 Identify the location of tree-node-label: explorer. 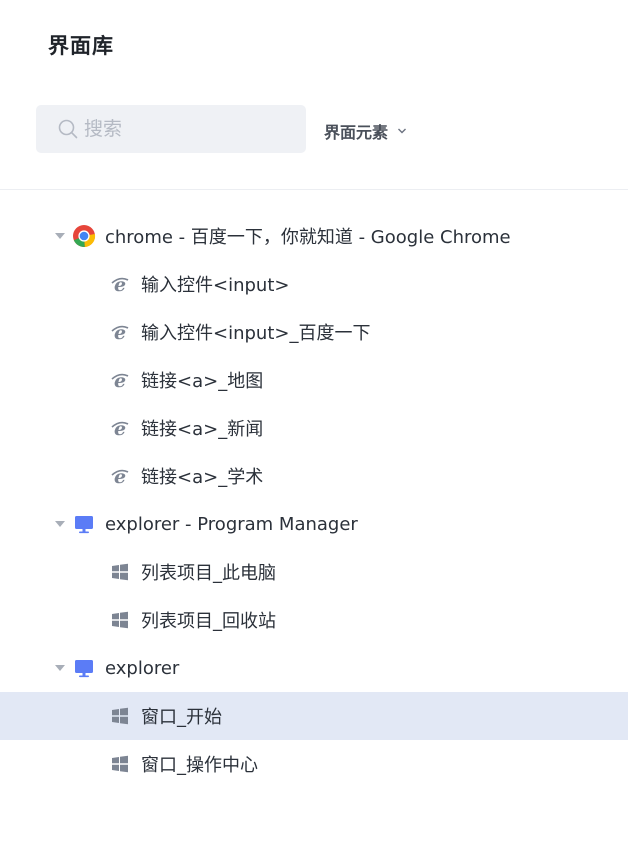
(142, 668).